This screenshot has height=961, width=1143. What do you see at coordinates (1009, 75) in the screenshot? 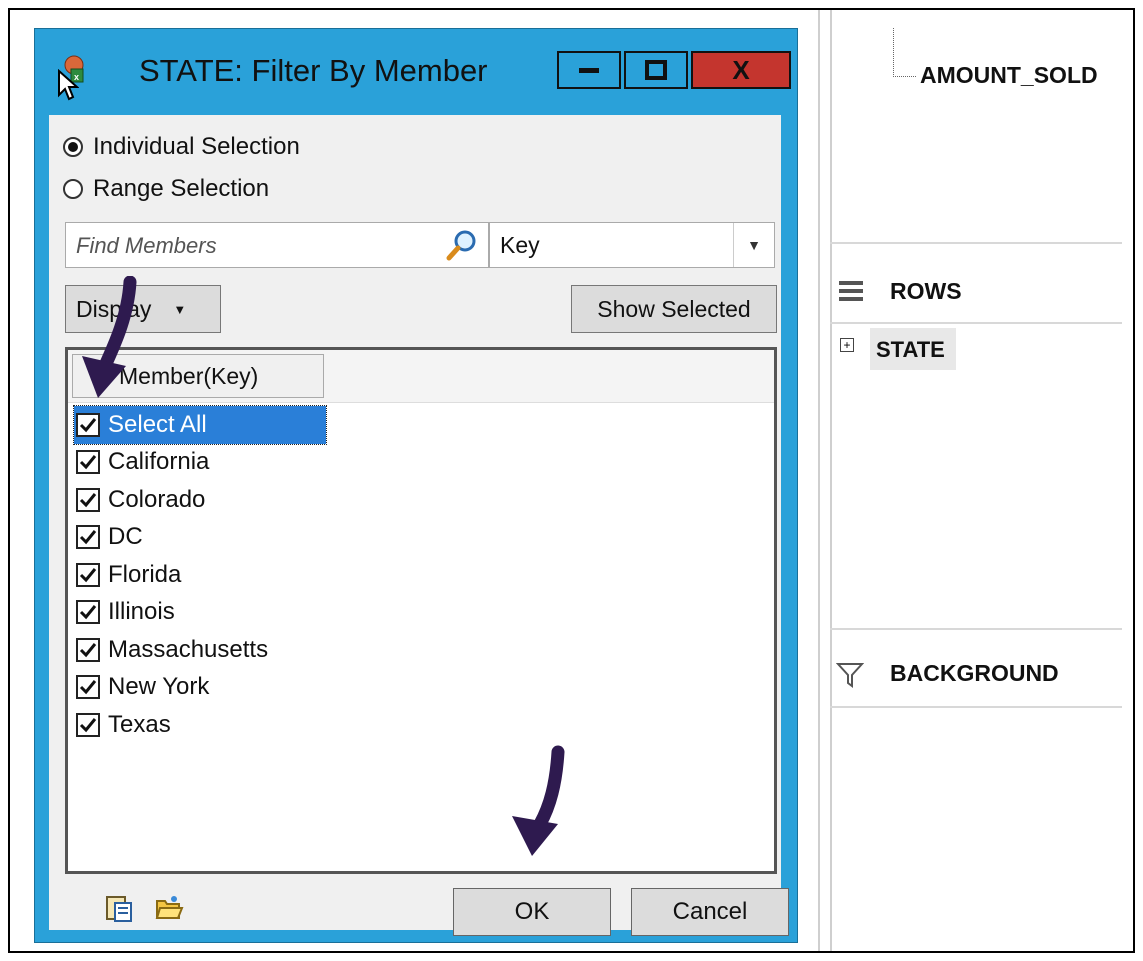
I see `measure-item-amount-sold: AMOUNT_SOLD` at bounding box center [1009, 75].